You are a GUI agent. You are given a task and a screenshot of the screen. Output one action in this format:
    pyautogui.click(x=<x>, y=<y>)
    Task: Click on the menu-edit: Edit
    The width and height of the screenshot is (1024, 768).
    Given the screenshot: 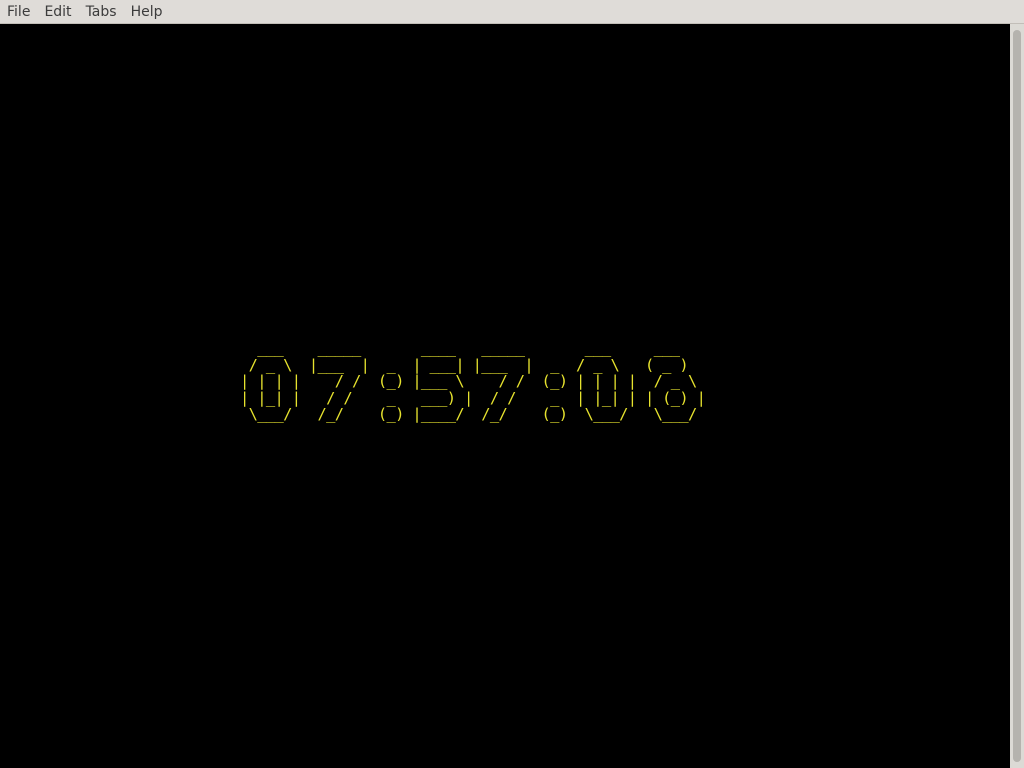 What is the action you would take?
    pyautogui.click(x=57, y=12)
    